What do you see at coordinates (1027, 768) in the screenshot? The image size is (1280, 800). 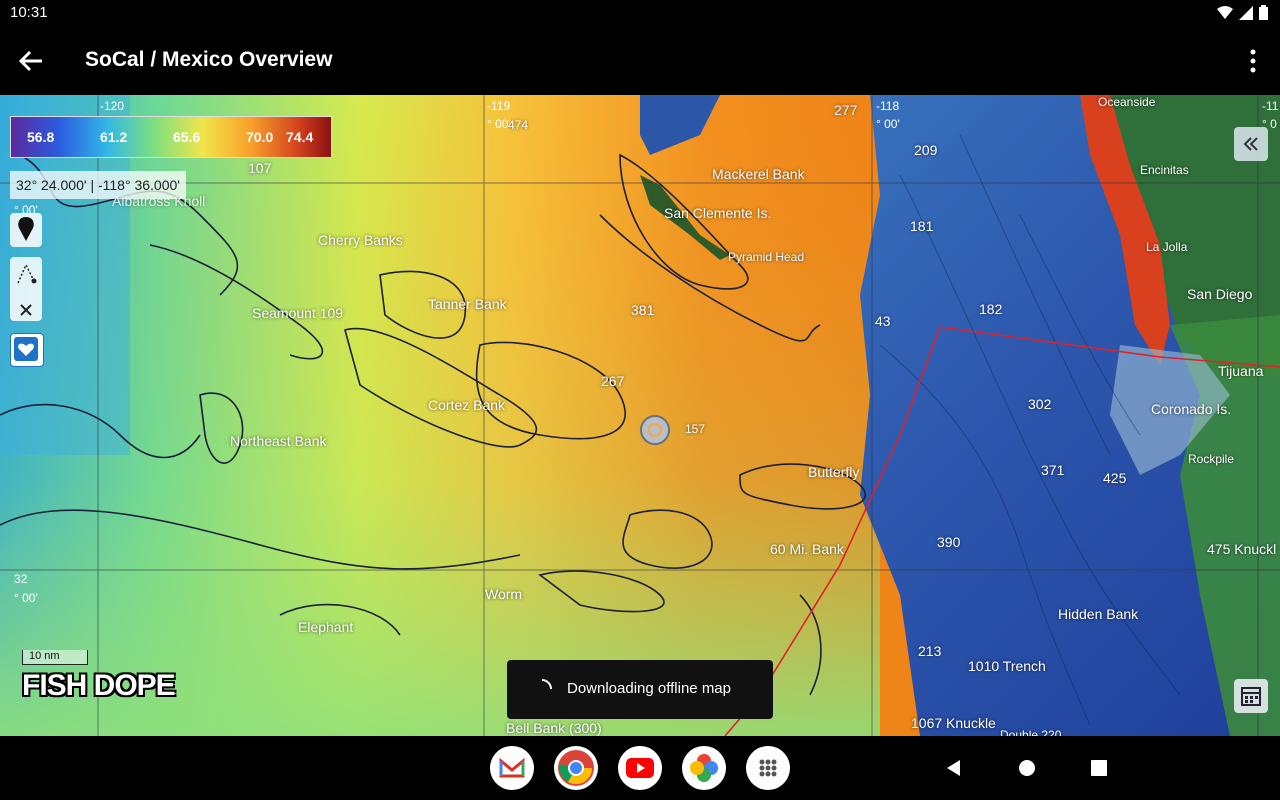 I see `nav-home-icon` at bounding box center [1027, 768].